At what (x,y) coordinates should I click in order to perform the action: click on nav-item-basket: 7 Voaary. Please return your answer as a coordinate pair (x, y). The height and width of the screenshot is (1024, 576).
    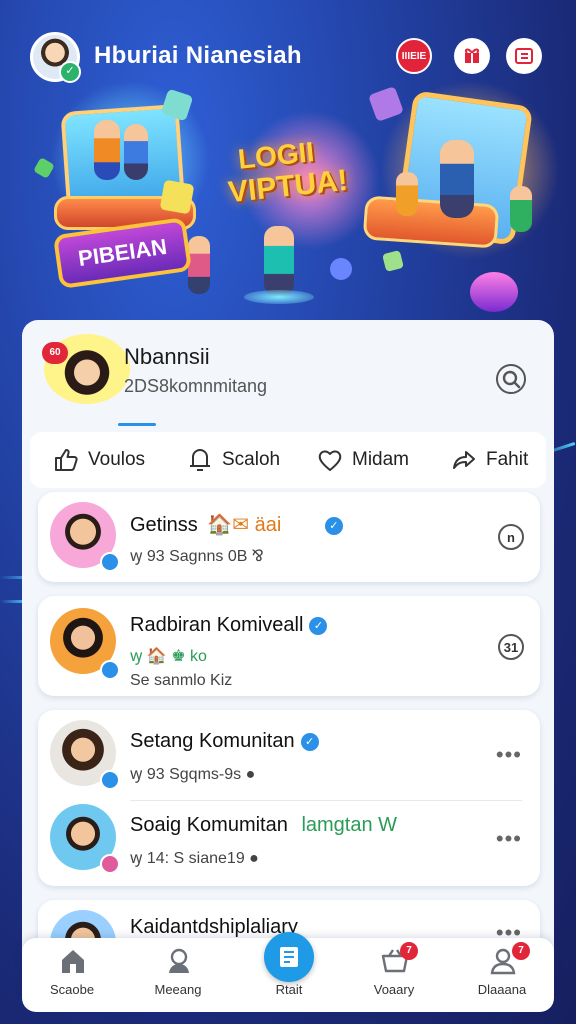
    Looking at the image, I should click on (394, 975).